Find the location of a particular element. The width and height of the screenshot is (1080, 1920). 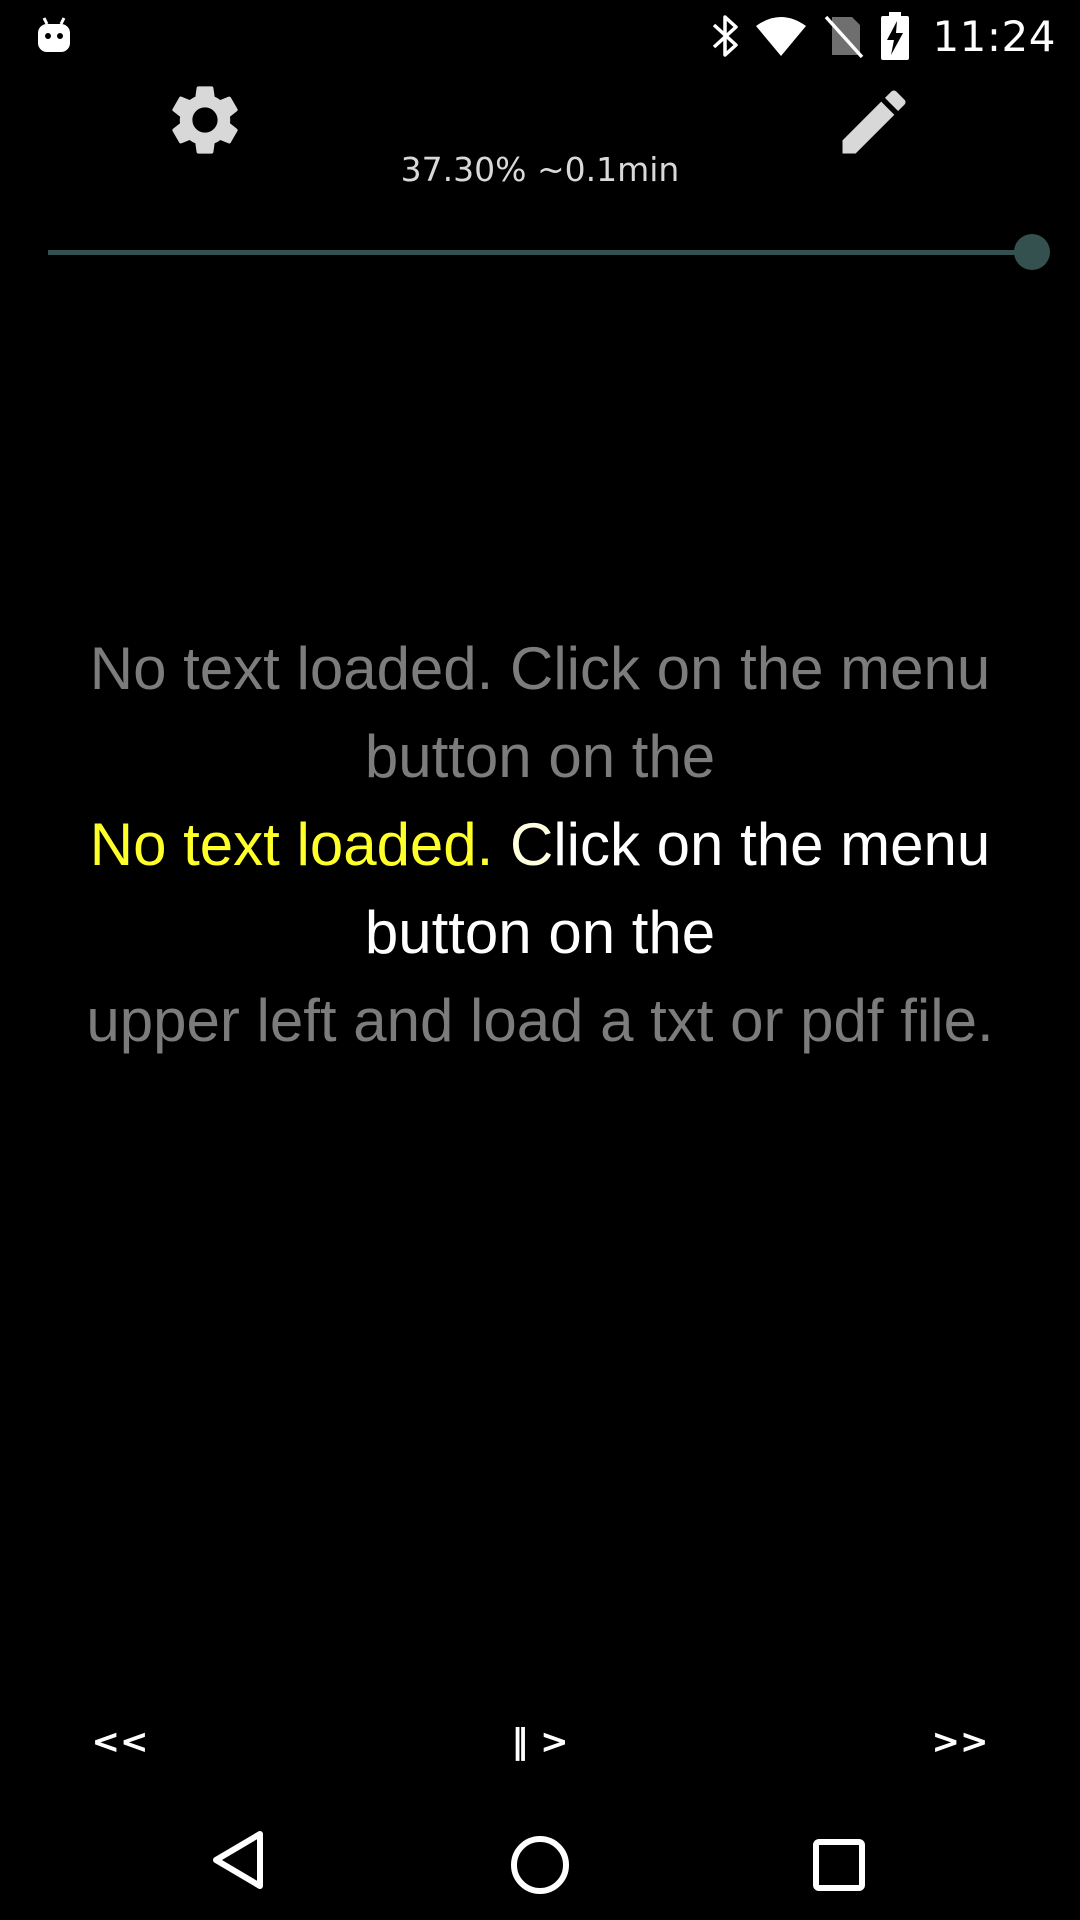

back-triangle-icon is located at coordinates (238, 1860).